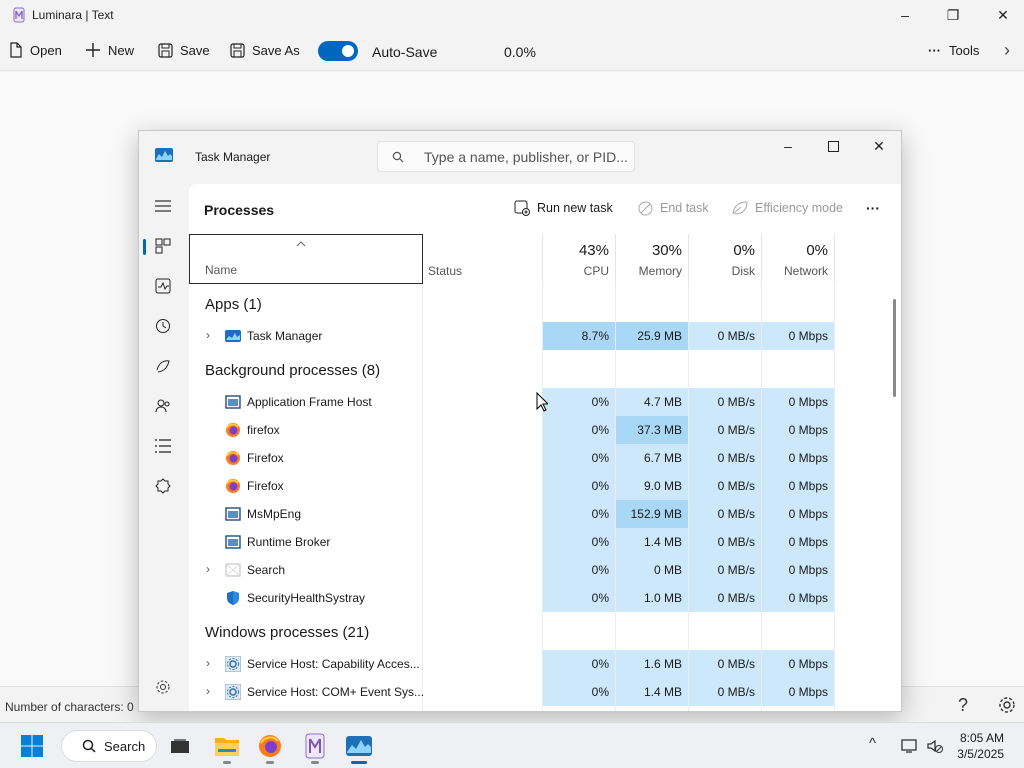  What do you see at coordinates (163, 406) in the screenshot?
I see `users-nav-icon` at bounding box center [163, 406].